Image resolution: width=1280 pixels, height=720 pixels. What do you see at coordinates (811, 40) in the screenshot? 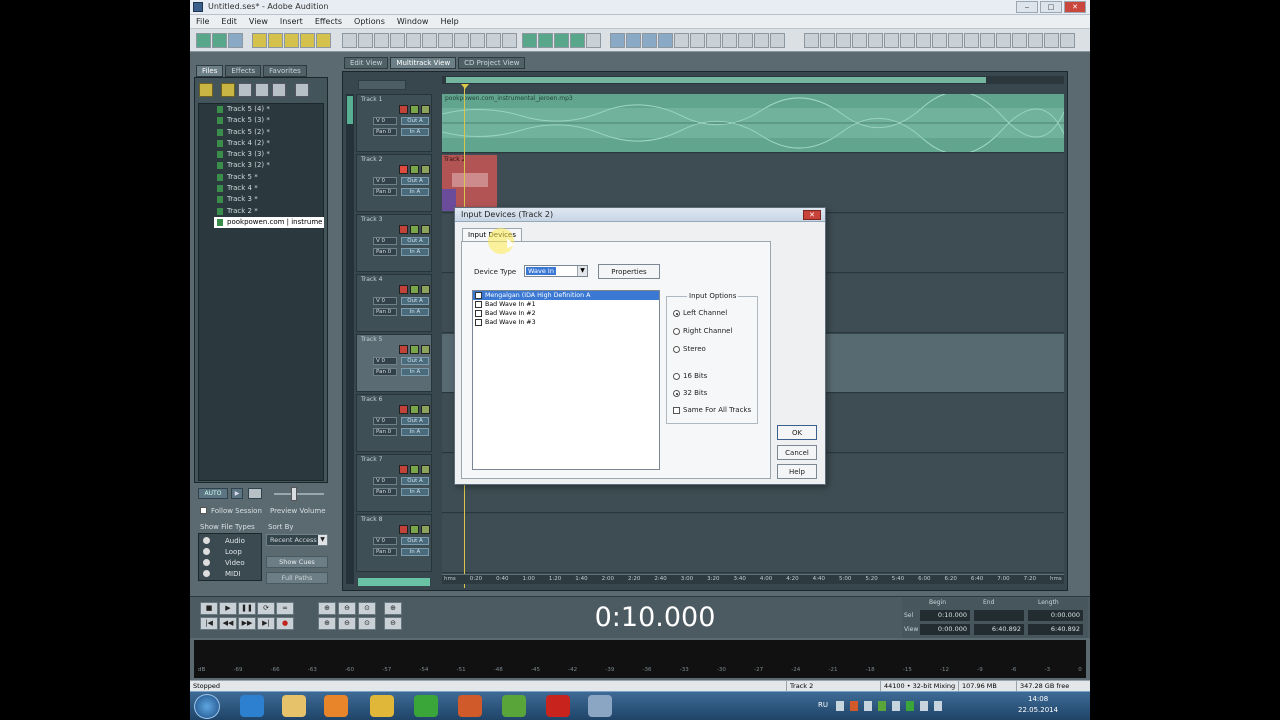
I see `workspace-1-icon` at bounding box center [811, 40].